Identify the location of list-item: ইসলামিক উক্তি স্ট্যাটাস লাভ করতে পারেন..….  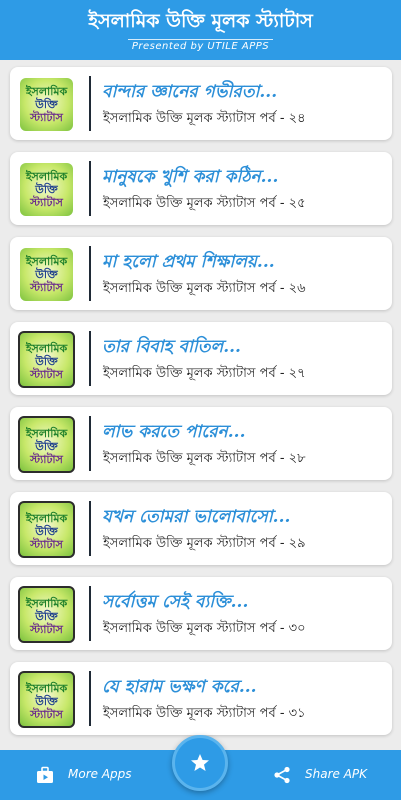
(201, 443).